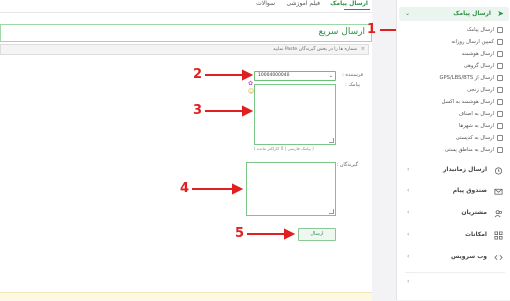  I want to click on sidebar-section-web-service: وب سرویس ‹, so click(453, 258).